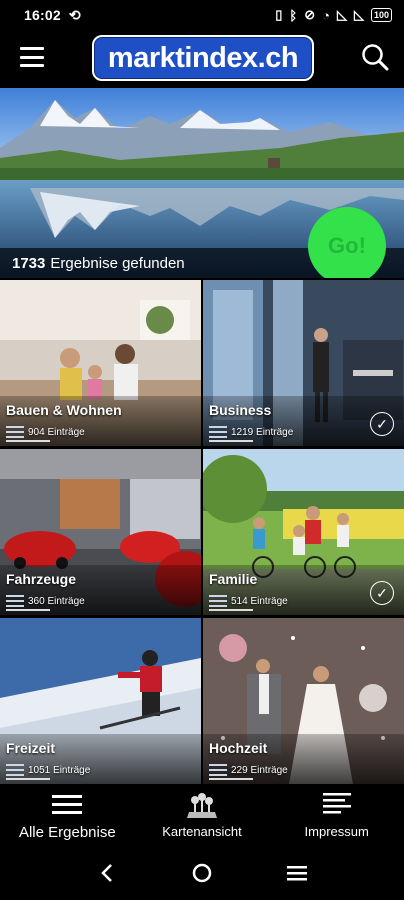  Describe the element at coordinates (303, 532) in the screenshot. I see `category-tile-familie: Familie 514 Einträge ✓` at that location.